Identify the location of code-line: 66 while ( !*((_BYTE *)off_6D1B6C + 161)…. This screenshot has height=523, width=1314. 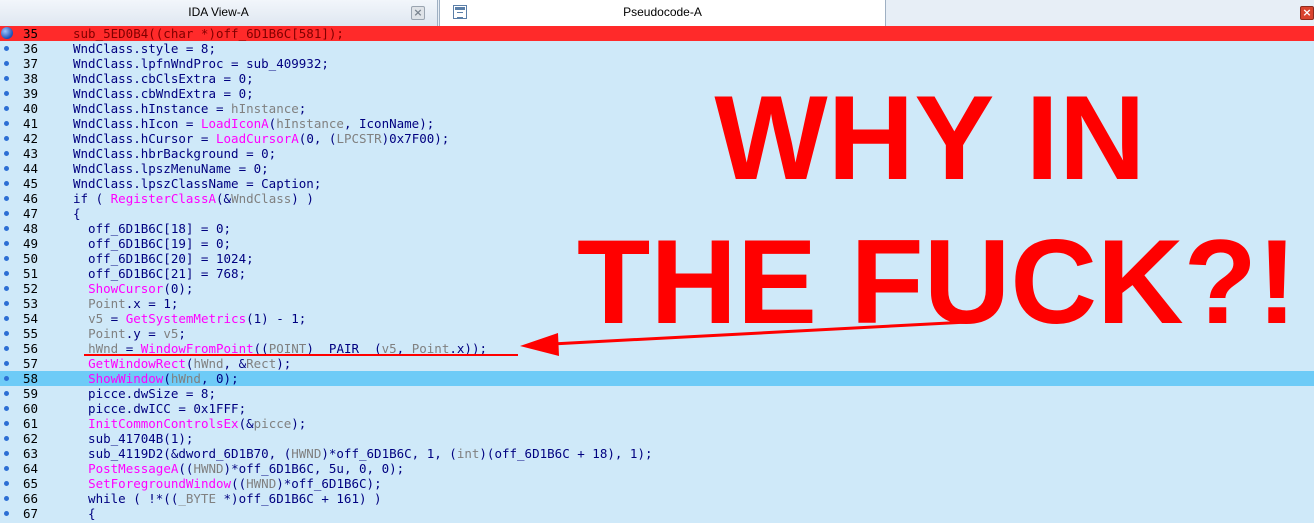
(657, 498).